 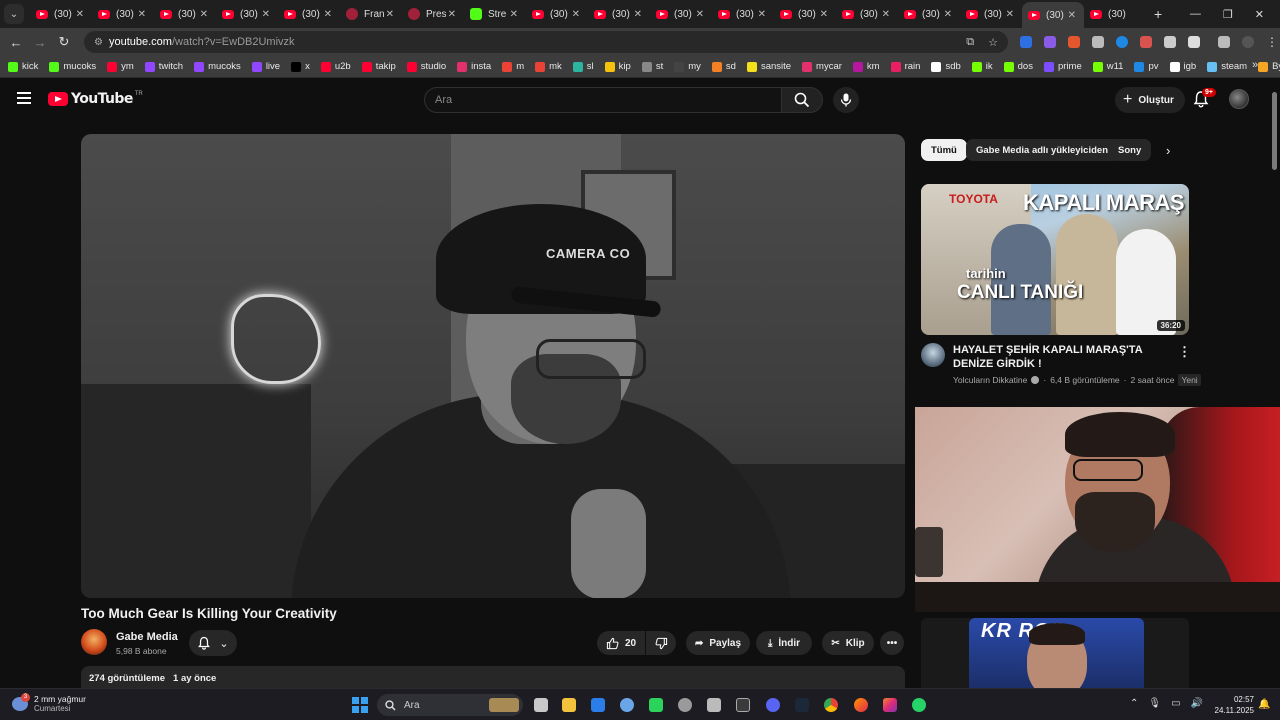 What do you see at coordinates (120, 66) in the screenshot?
I see `bookmark-item: ym` at bounding box center [120, 66].